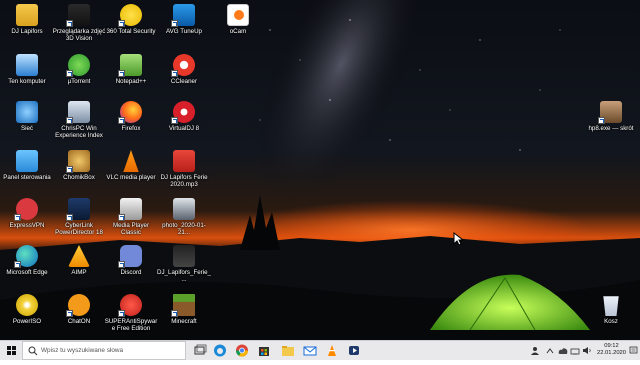 The width and height of the screenshot is (640, 365). Describe the element at coordinates (535, 351) in the screenshot. I see `people-icon` at that location.